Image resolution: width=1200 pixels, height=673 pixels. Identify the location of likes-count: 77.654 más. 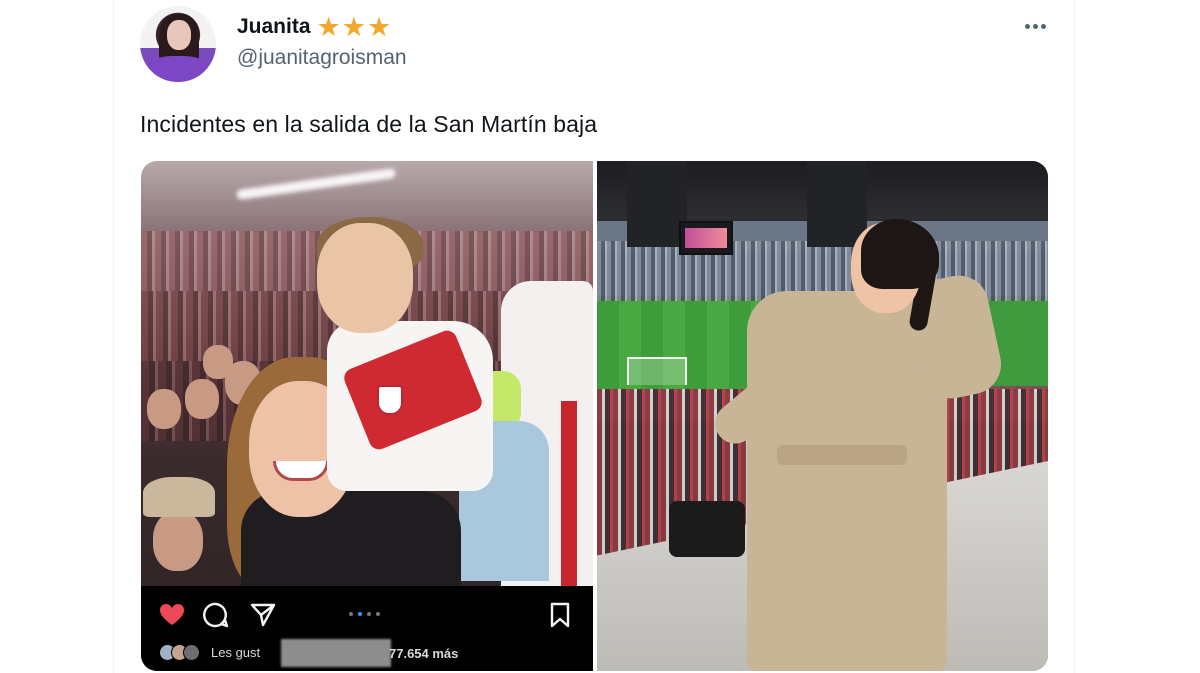
(424, 653).